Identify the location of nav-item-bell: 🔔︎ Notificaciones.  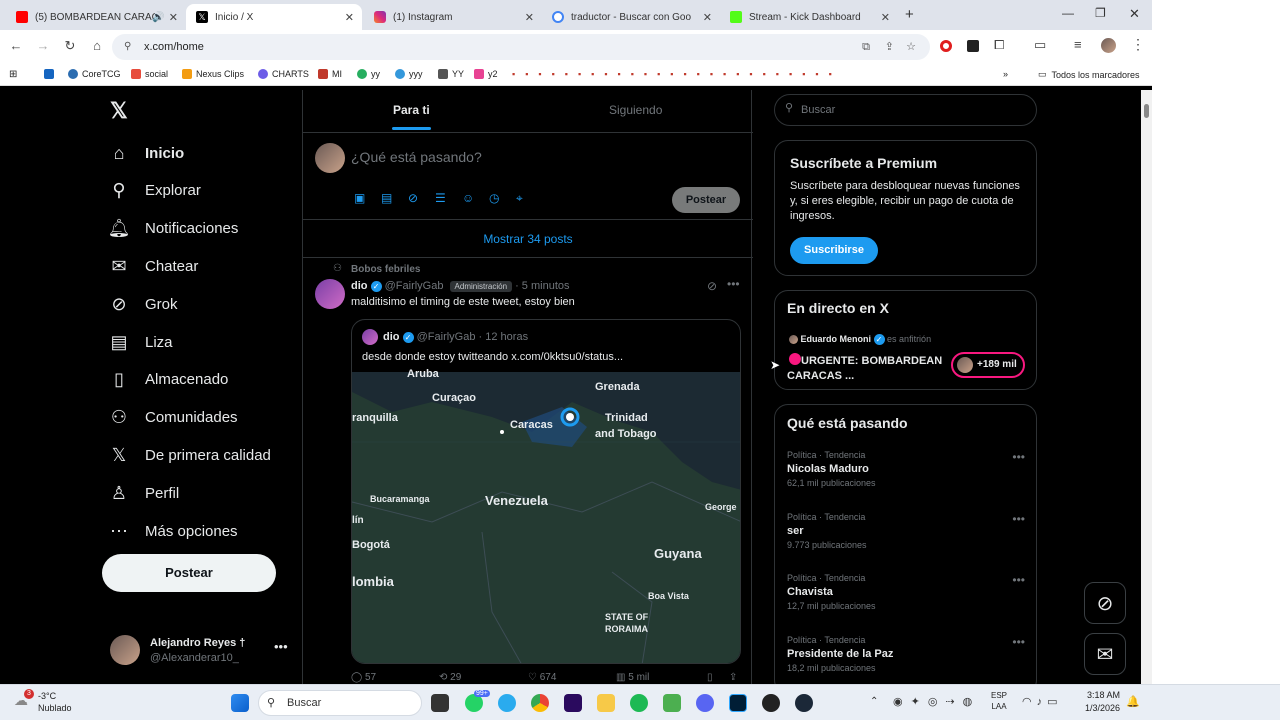
(173, 229).